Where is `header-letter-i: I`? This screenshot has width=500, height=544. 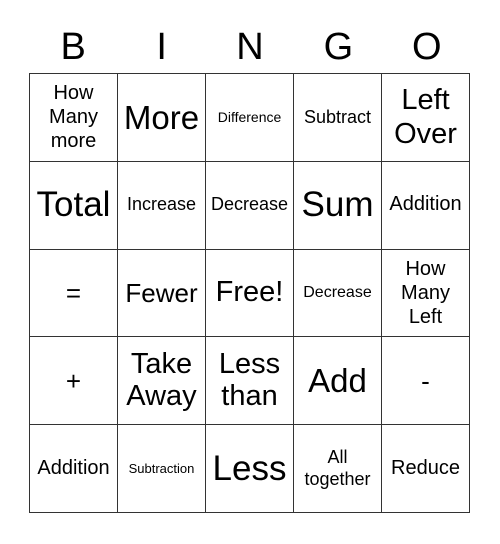
header-letter-i: I is located at coordinates (161, 47).